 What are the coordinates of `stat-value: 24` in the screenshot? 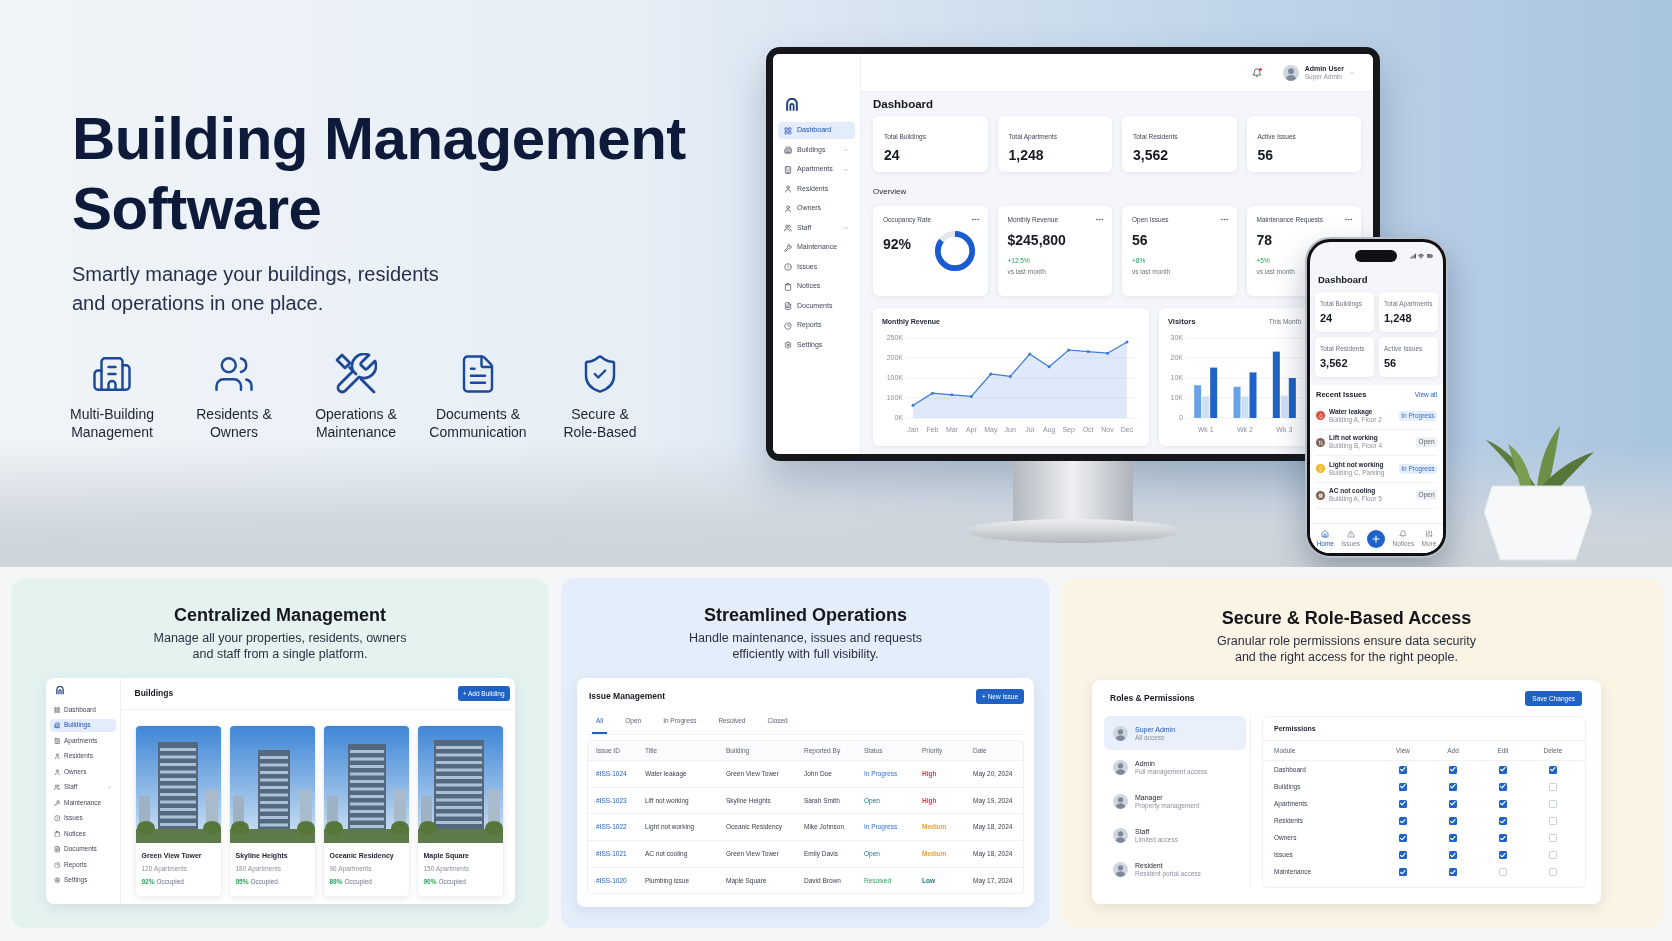 It's located at (1327, 318).